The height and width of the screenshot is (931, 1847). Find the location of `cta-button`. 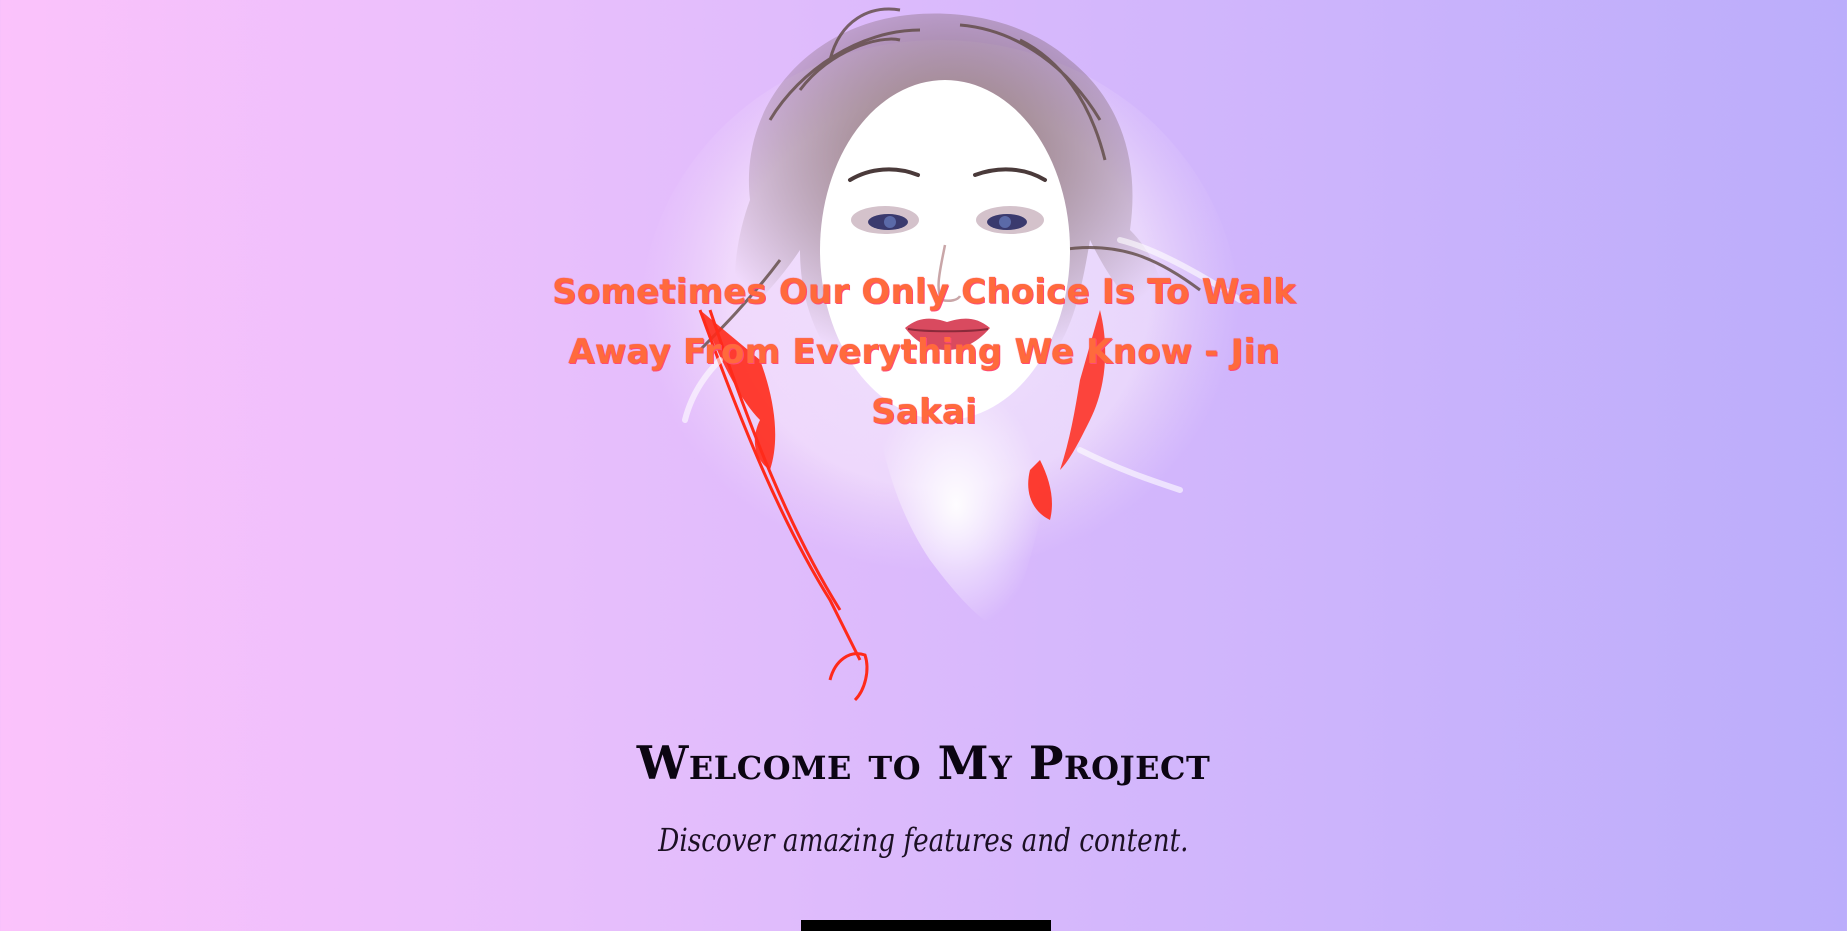

cta-button is located at coordinates (926, 925).